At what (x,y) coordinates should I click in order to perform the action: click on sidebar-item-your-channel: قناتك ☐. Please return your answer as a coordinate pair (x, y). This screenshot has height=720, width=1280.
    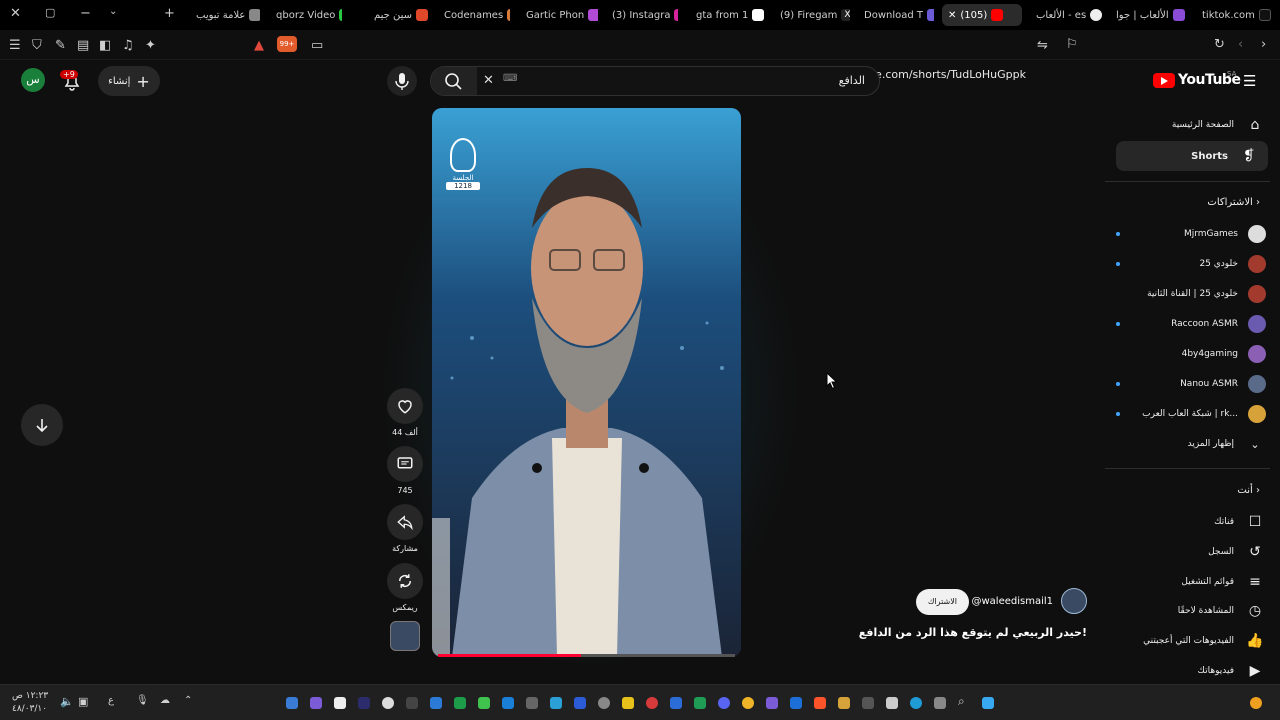
    Looking at the image, I should click on (1191, 522).